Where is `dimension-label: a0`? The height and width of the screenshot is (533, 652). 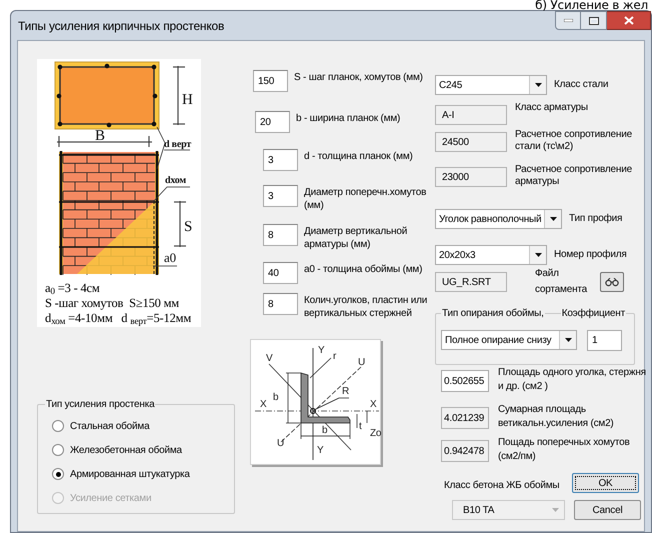 dimension-label: a0 is located at coordinates (170, 257).